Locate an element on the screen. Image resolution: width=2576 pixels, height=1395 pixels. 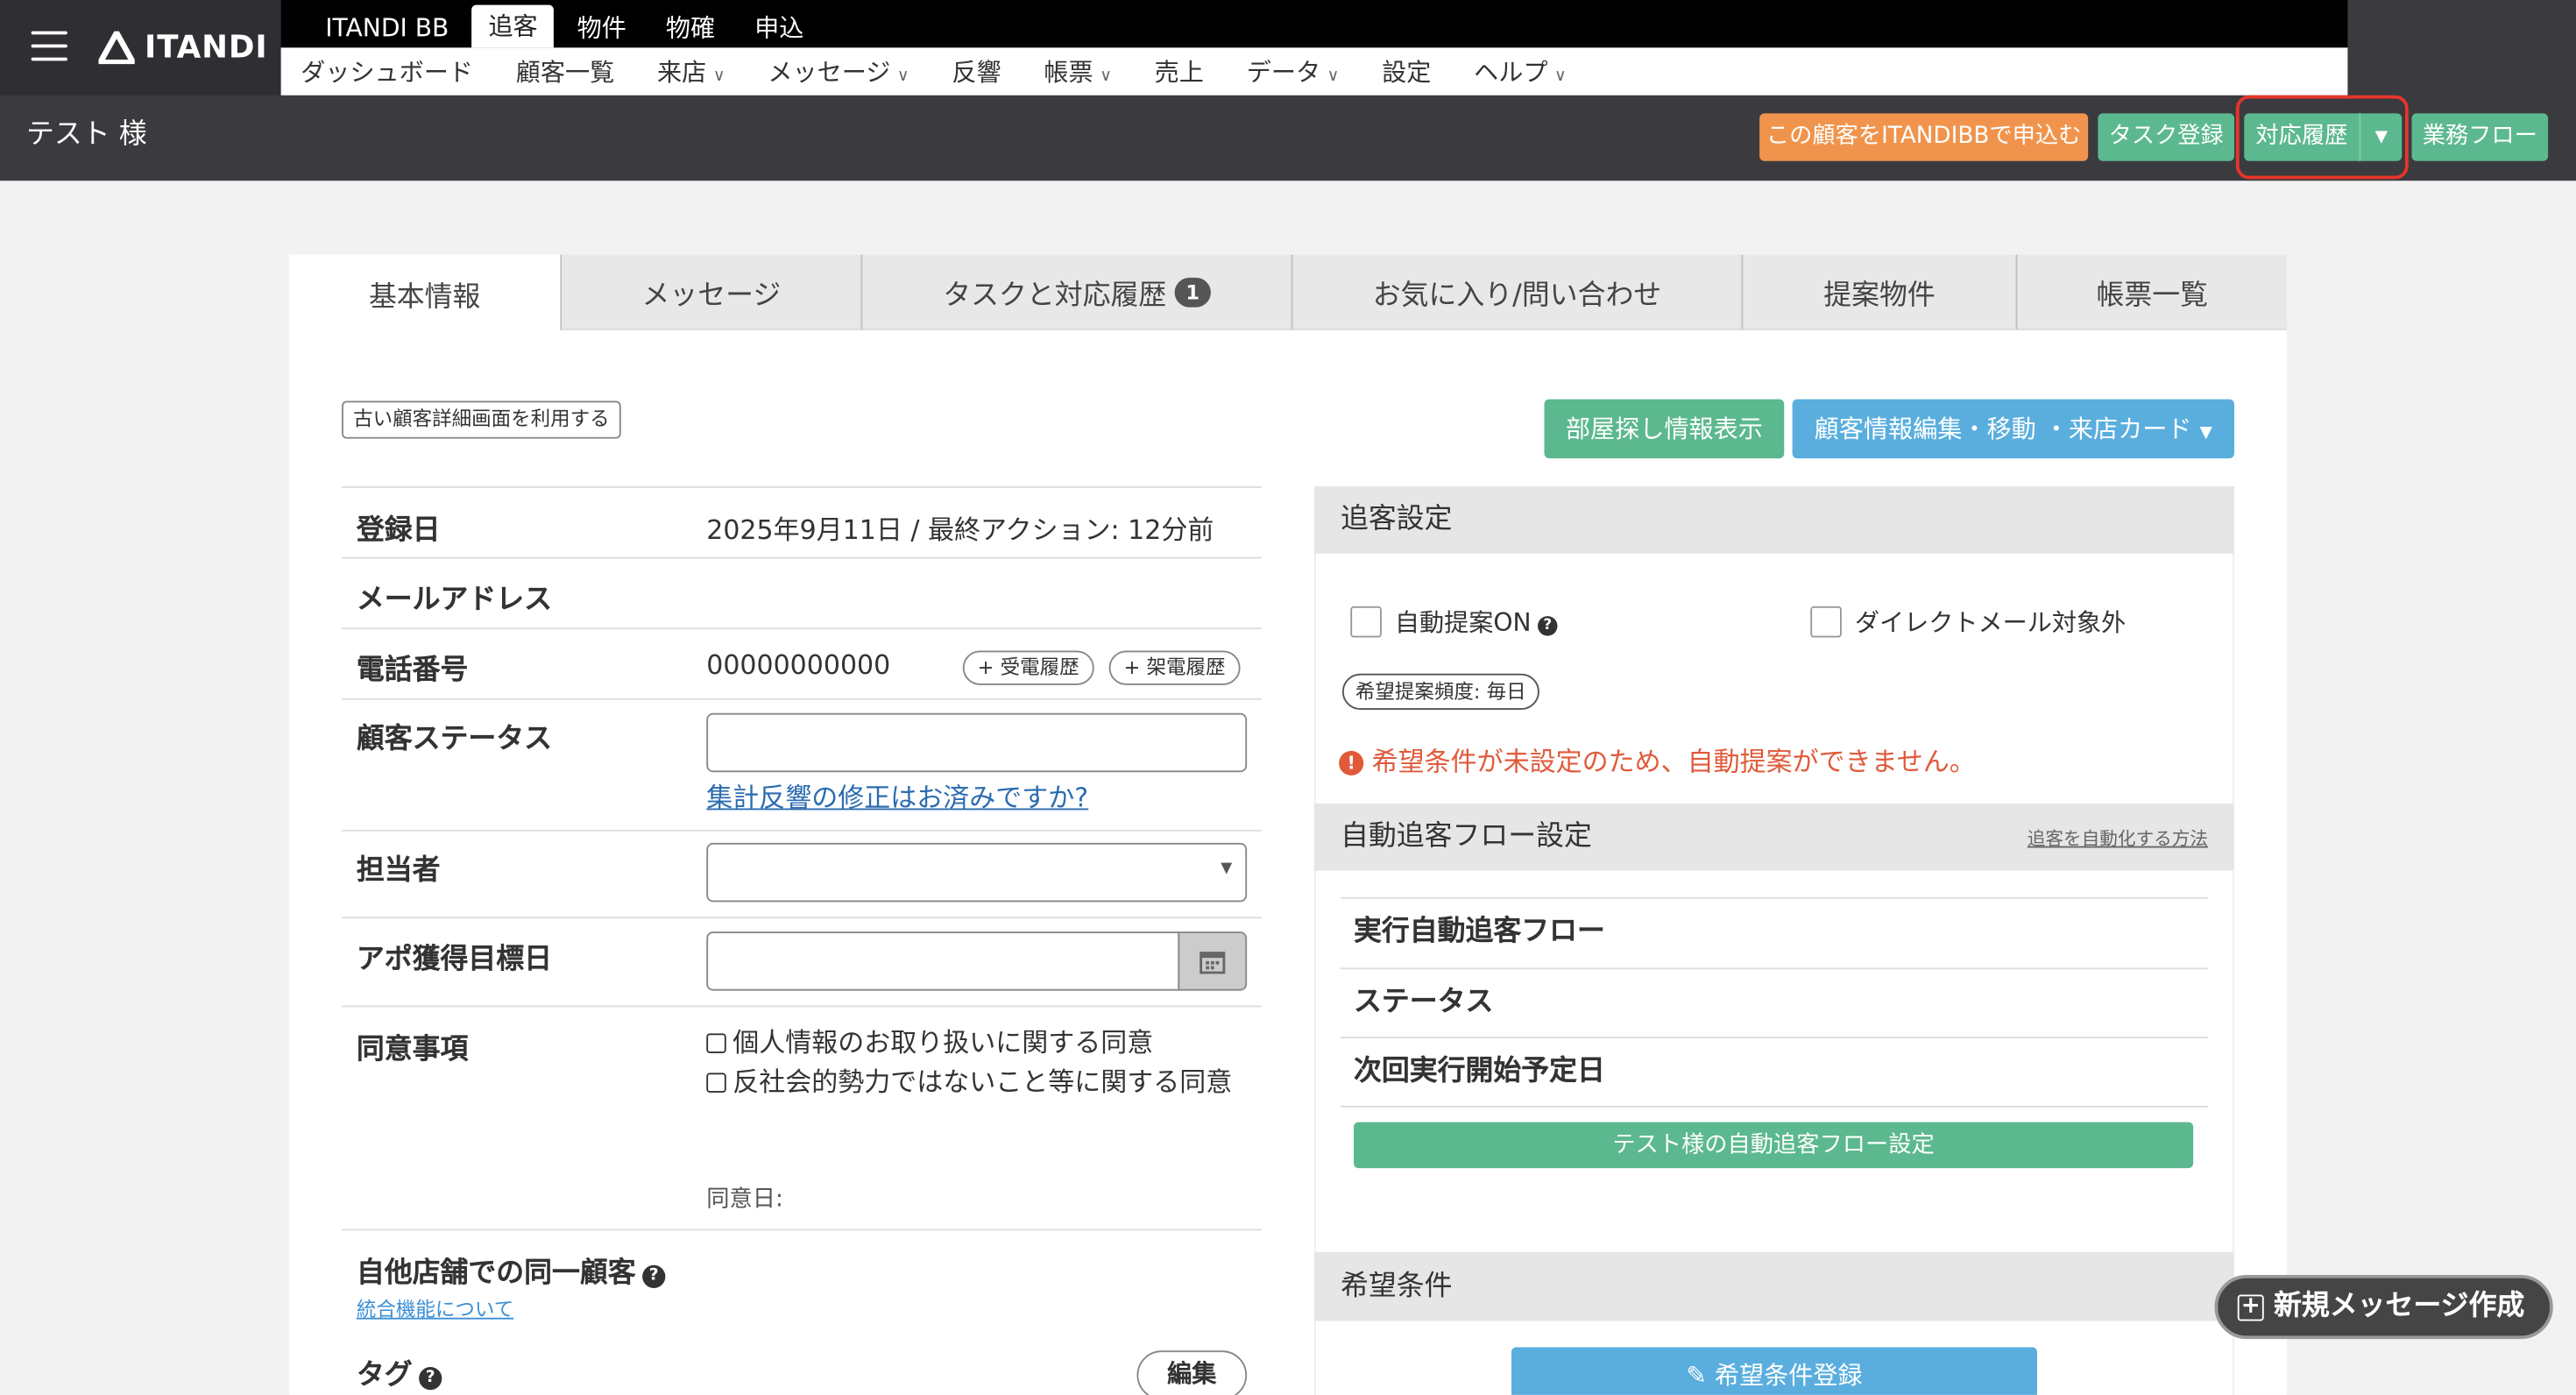
registered-row: 登録日 2025年9月11日 / 最終アクション: 12分前 is located at coordinates (802, 521).